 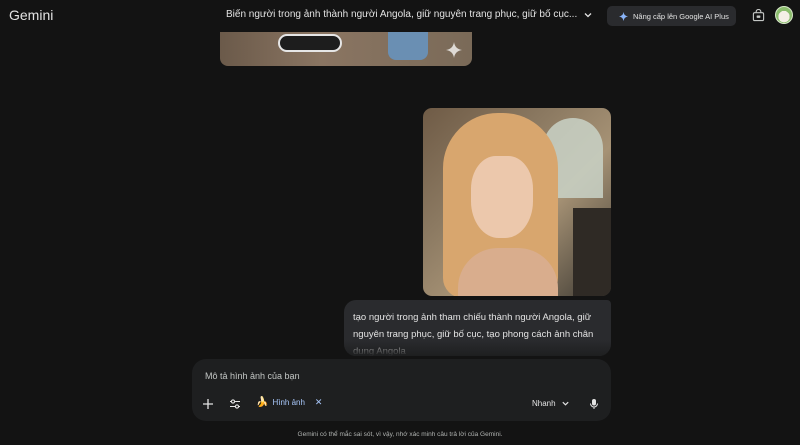 I want to click on image-tool-chip: 🍌 Hình ảnh ✕, so click(x=289, y=402).